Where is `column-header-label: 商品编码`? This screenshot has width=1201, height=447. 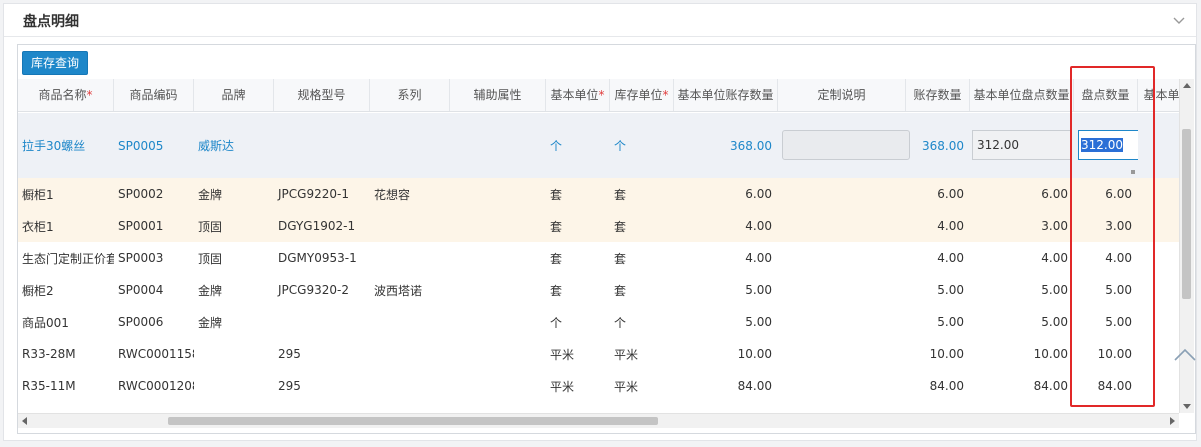 column-header-label: 商品编码 is located at coordinates (153, 95).